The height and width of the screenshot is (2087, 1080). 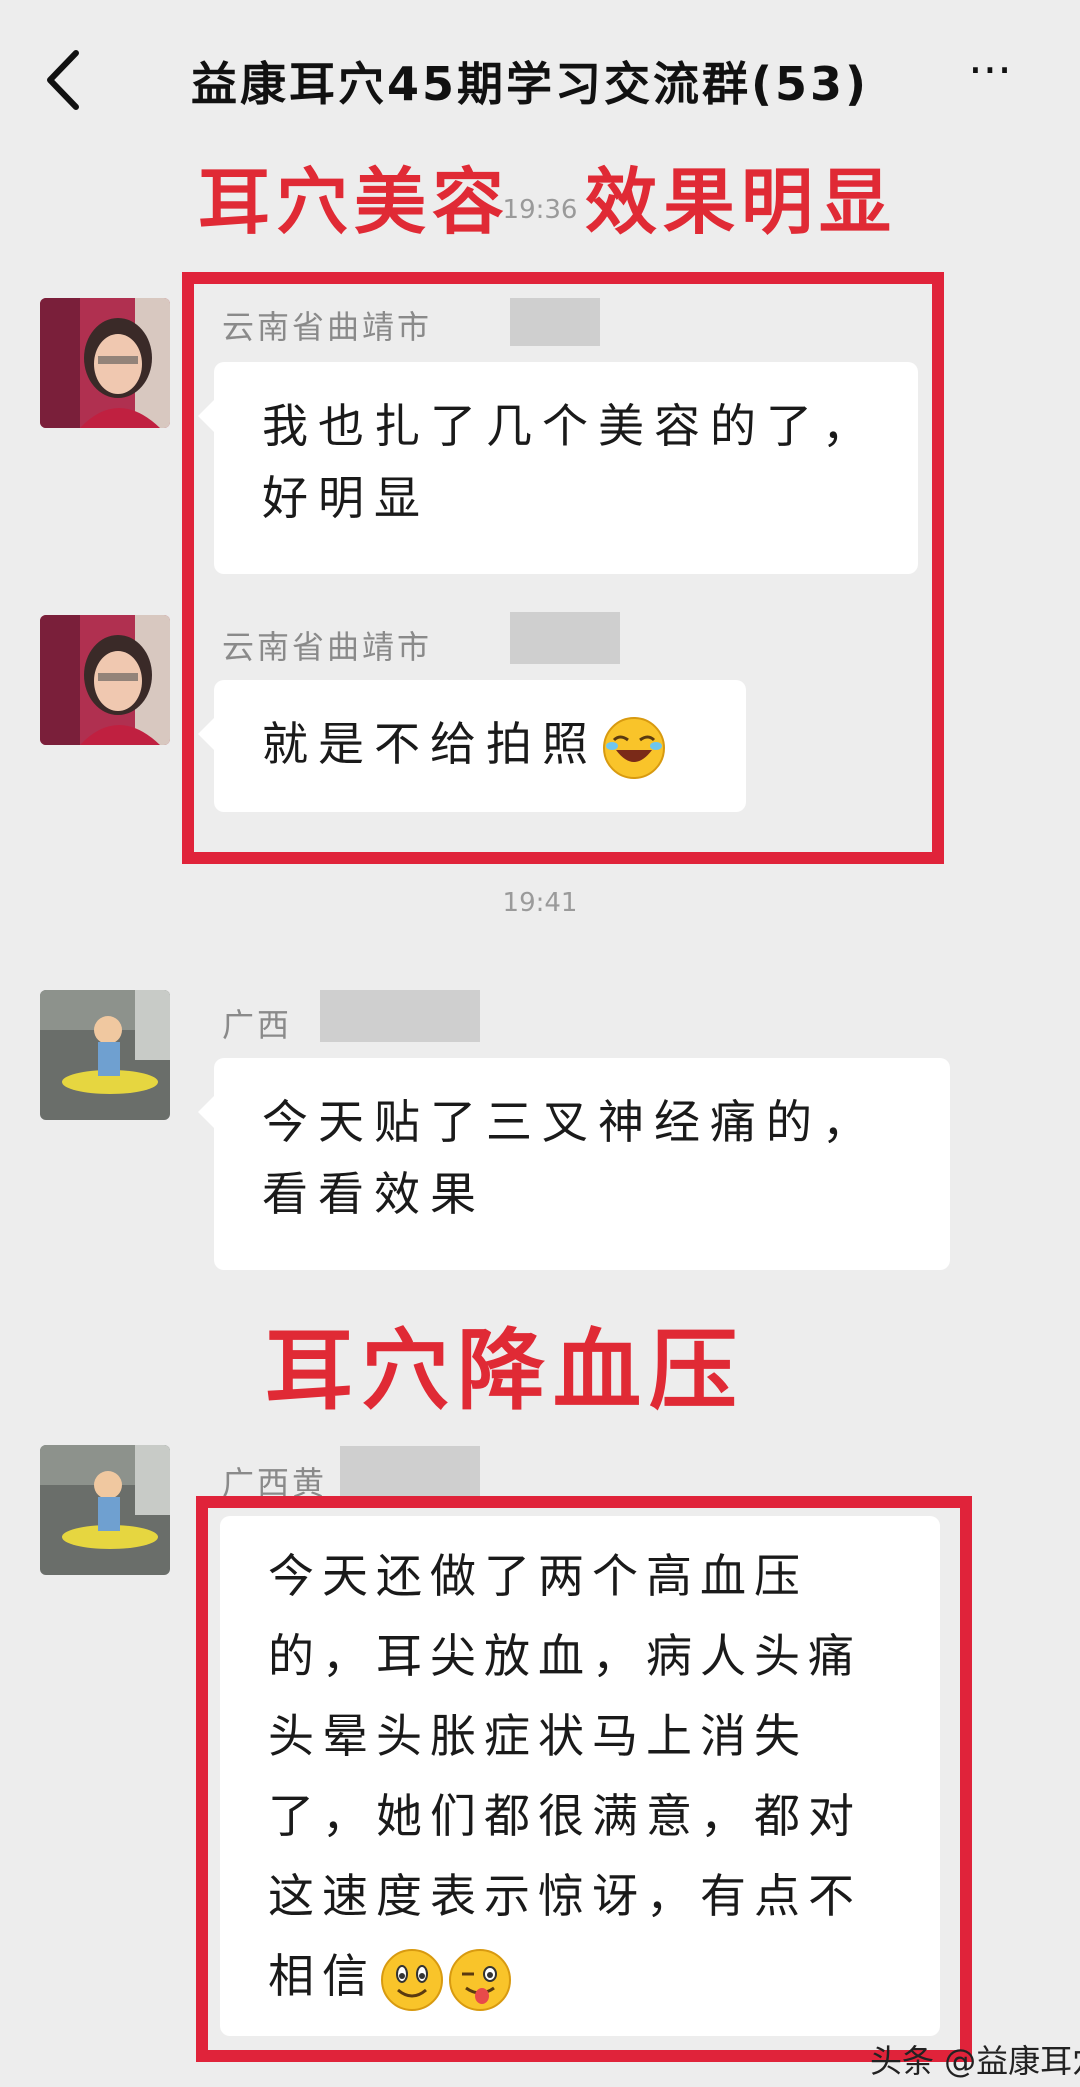 I want to click on message-text: 我也扎了几个美容的了，好明显, so click(x=570, y=462).